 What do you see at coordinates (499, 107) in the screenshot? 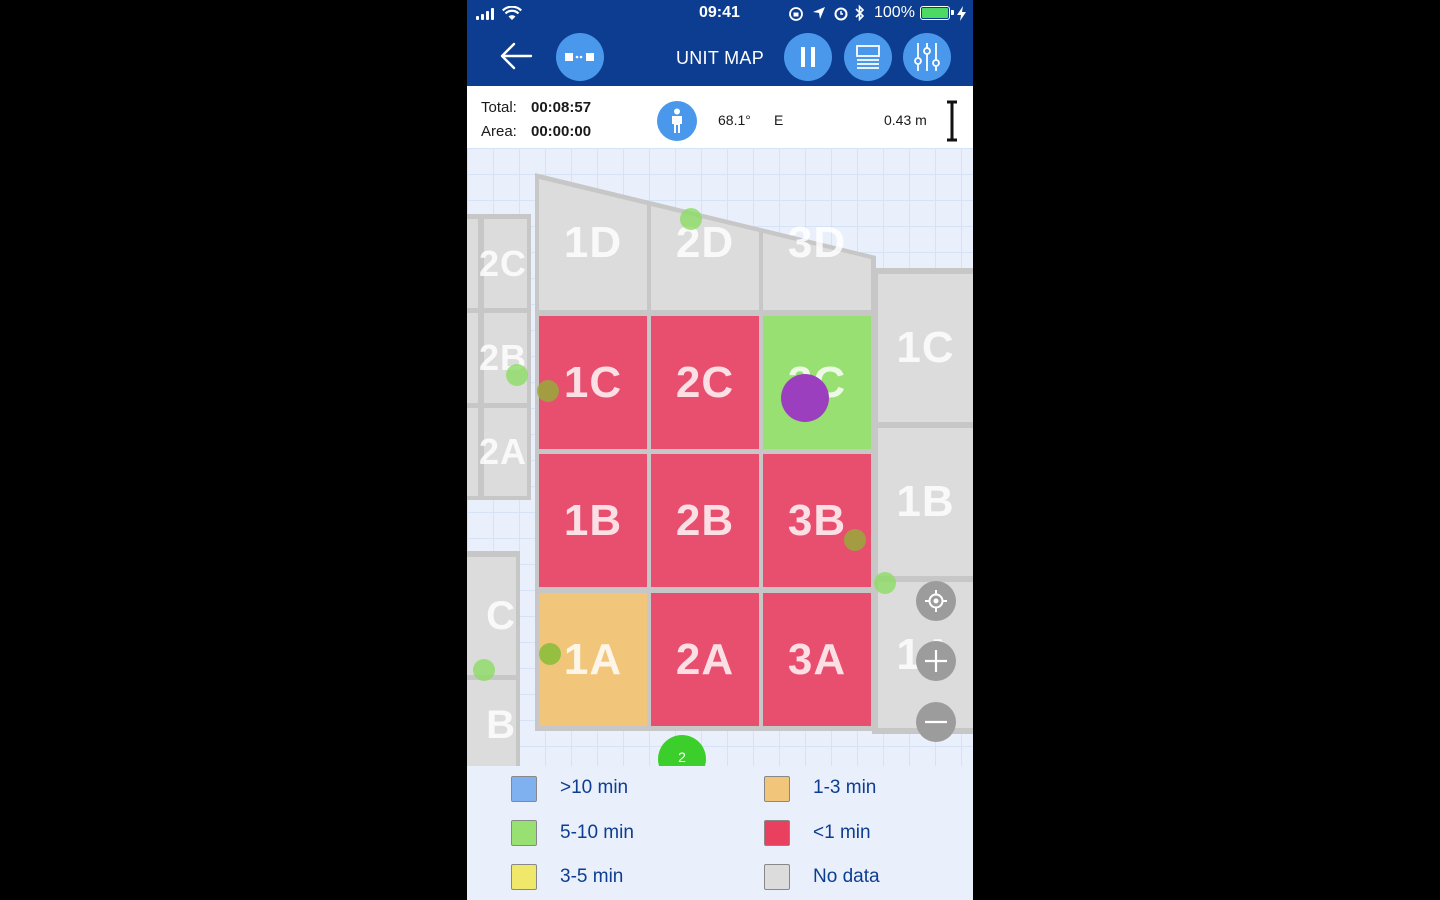
I see `total-label: Total:` at bounding box center [499, 107].